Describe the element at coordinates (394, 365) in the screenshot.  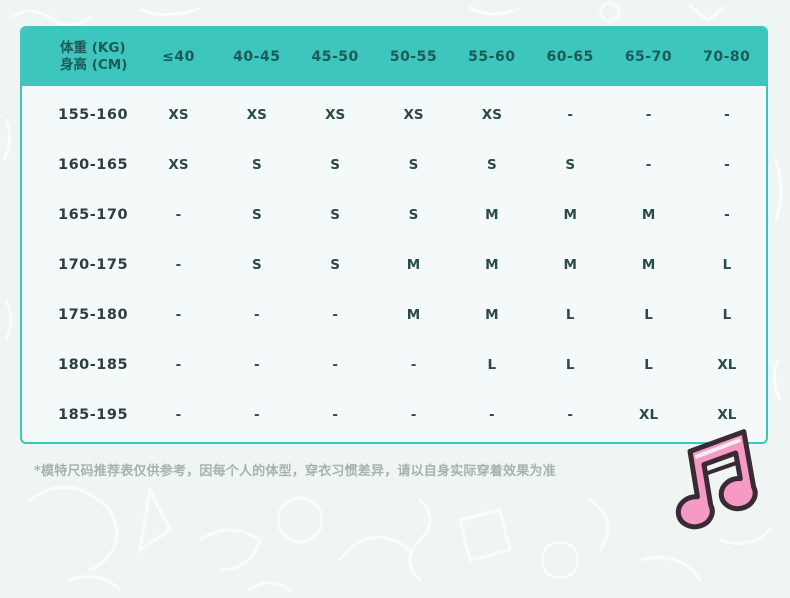
I see `table-row: 180-185 - - - - L L L XL` at that location.